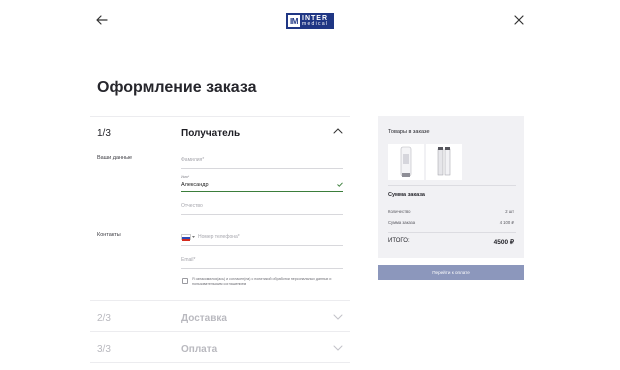 This screenshot has width=620, height=370. What do you see at coordinates (262, 168) in the screenshot?
I see `surname-field` at bounding box center [262, 168].